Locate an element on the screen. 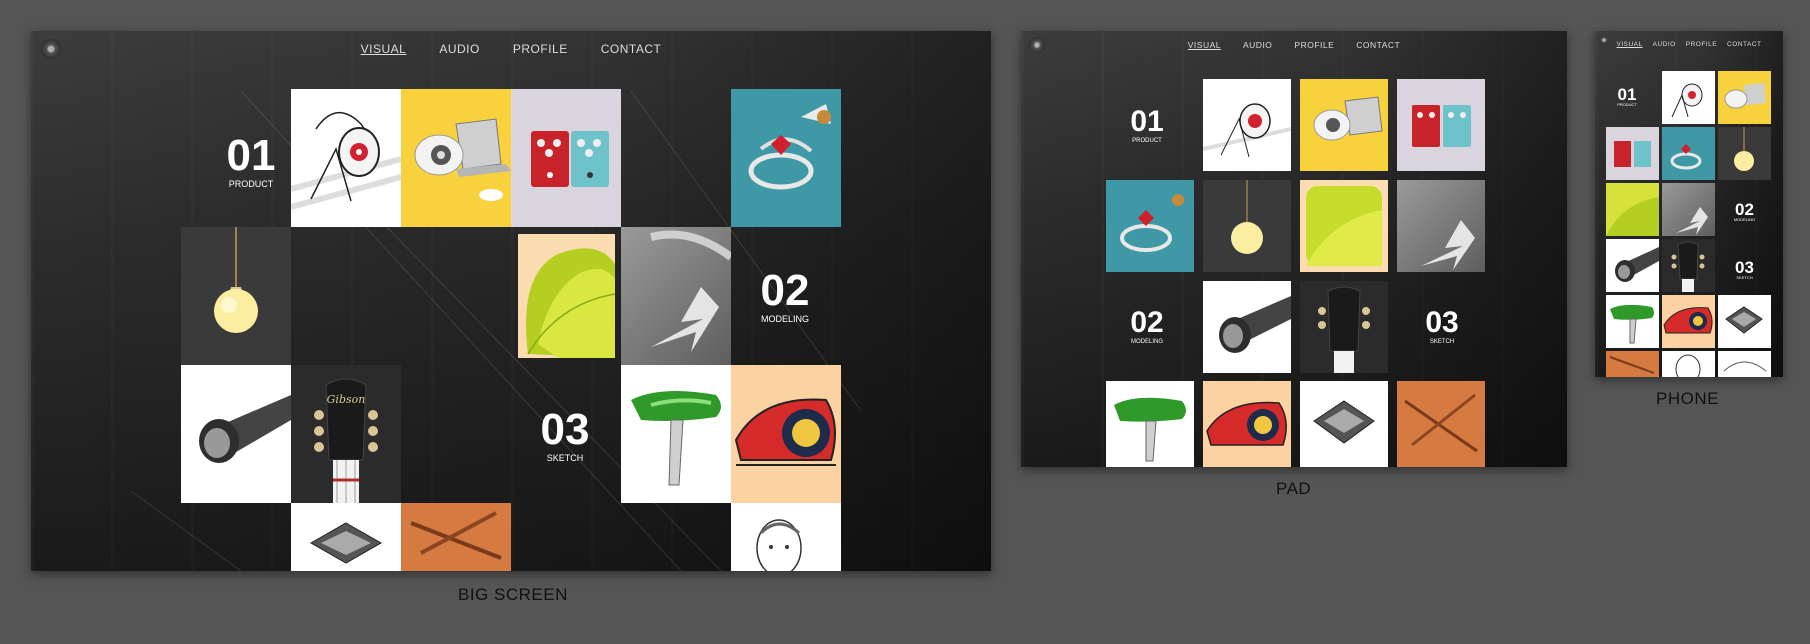  thumb-guitar: Gibson is located at coordinates (346, 434).